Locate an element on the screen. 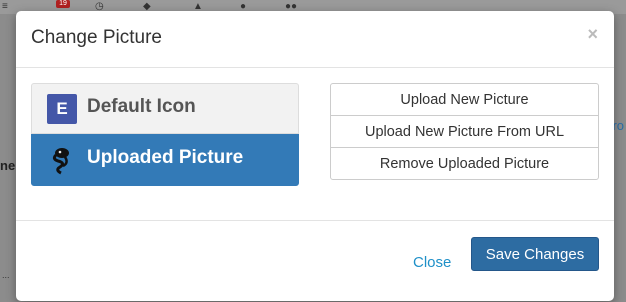  upload-new-picture-button: Upload New Picture is located at coordinates (464, 99).